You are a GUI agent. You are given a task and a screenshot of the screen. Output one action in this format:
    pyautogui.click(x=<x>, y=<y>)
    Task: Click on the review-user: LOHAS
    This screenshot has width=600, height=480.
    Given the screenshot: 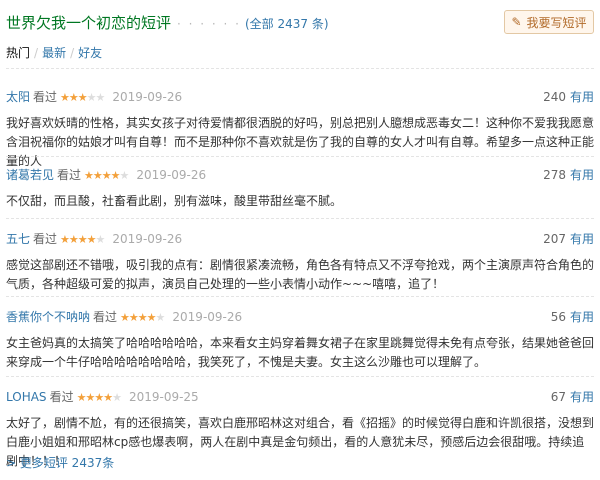 What is the action you would take?
    pyautogui.click(x=26, y=397)
    